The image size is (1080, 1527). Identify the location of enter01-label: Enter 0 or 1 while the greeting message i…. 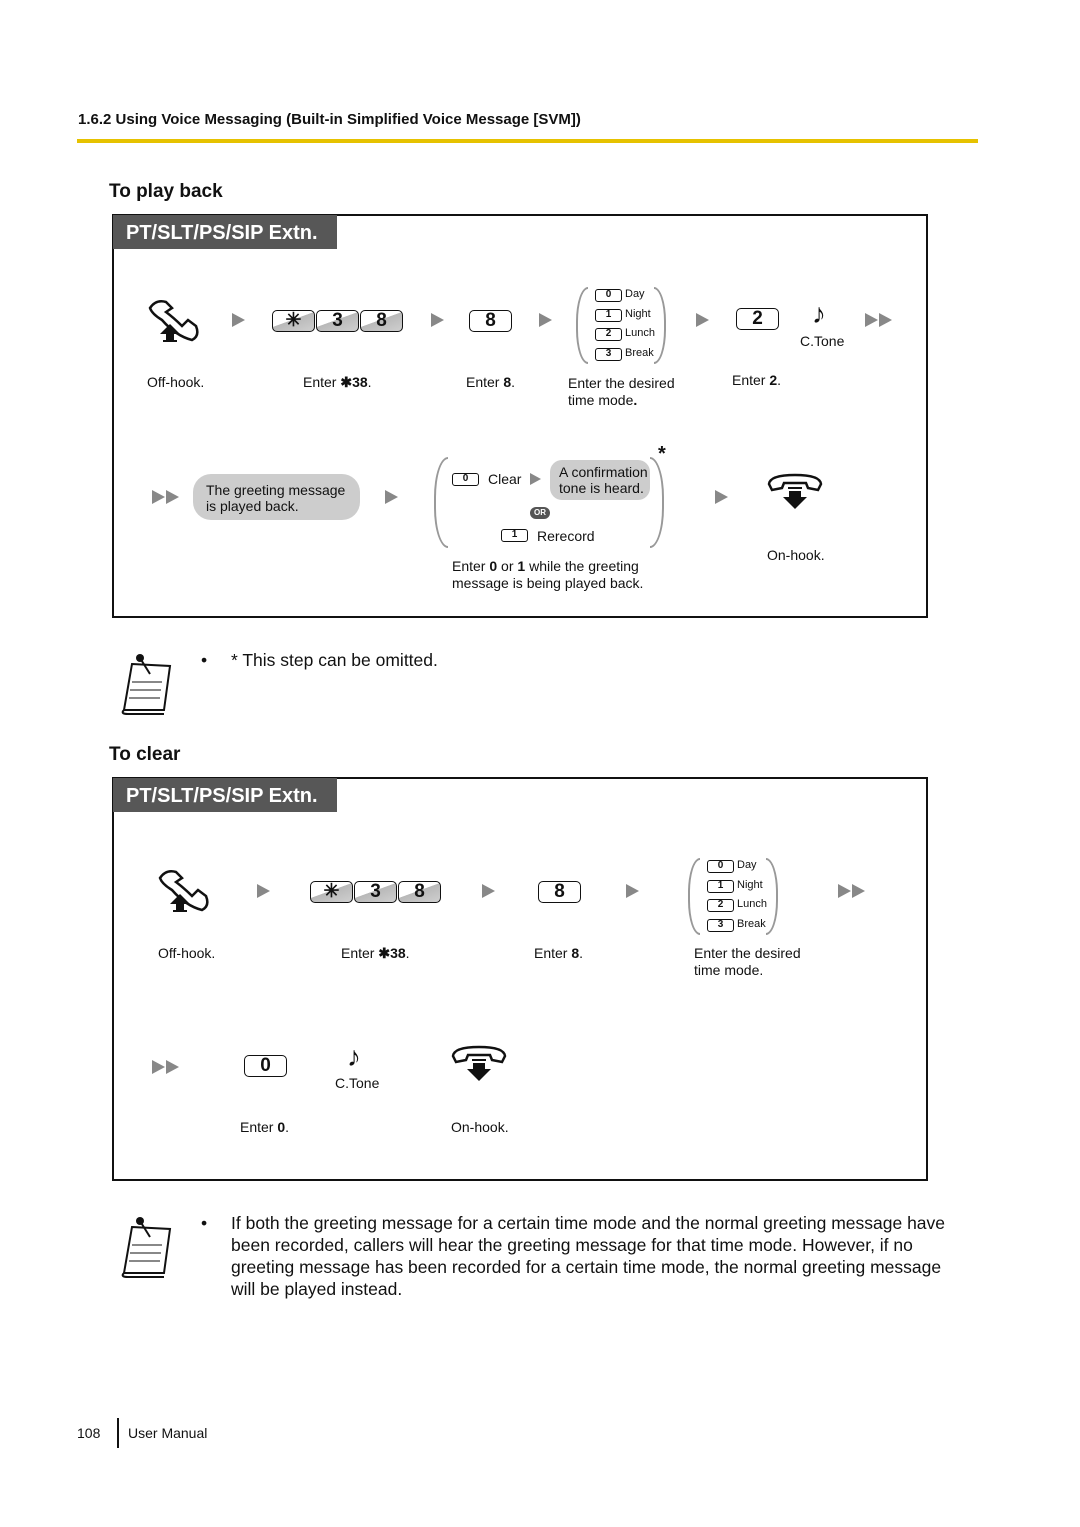
(548, 574).